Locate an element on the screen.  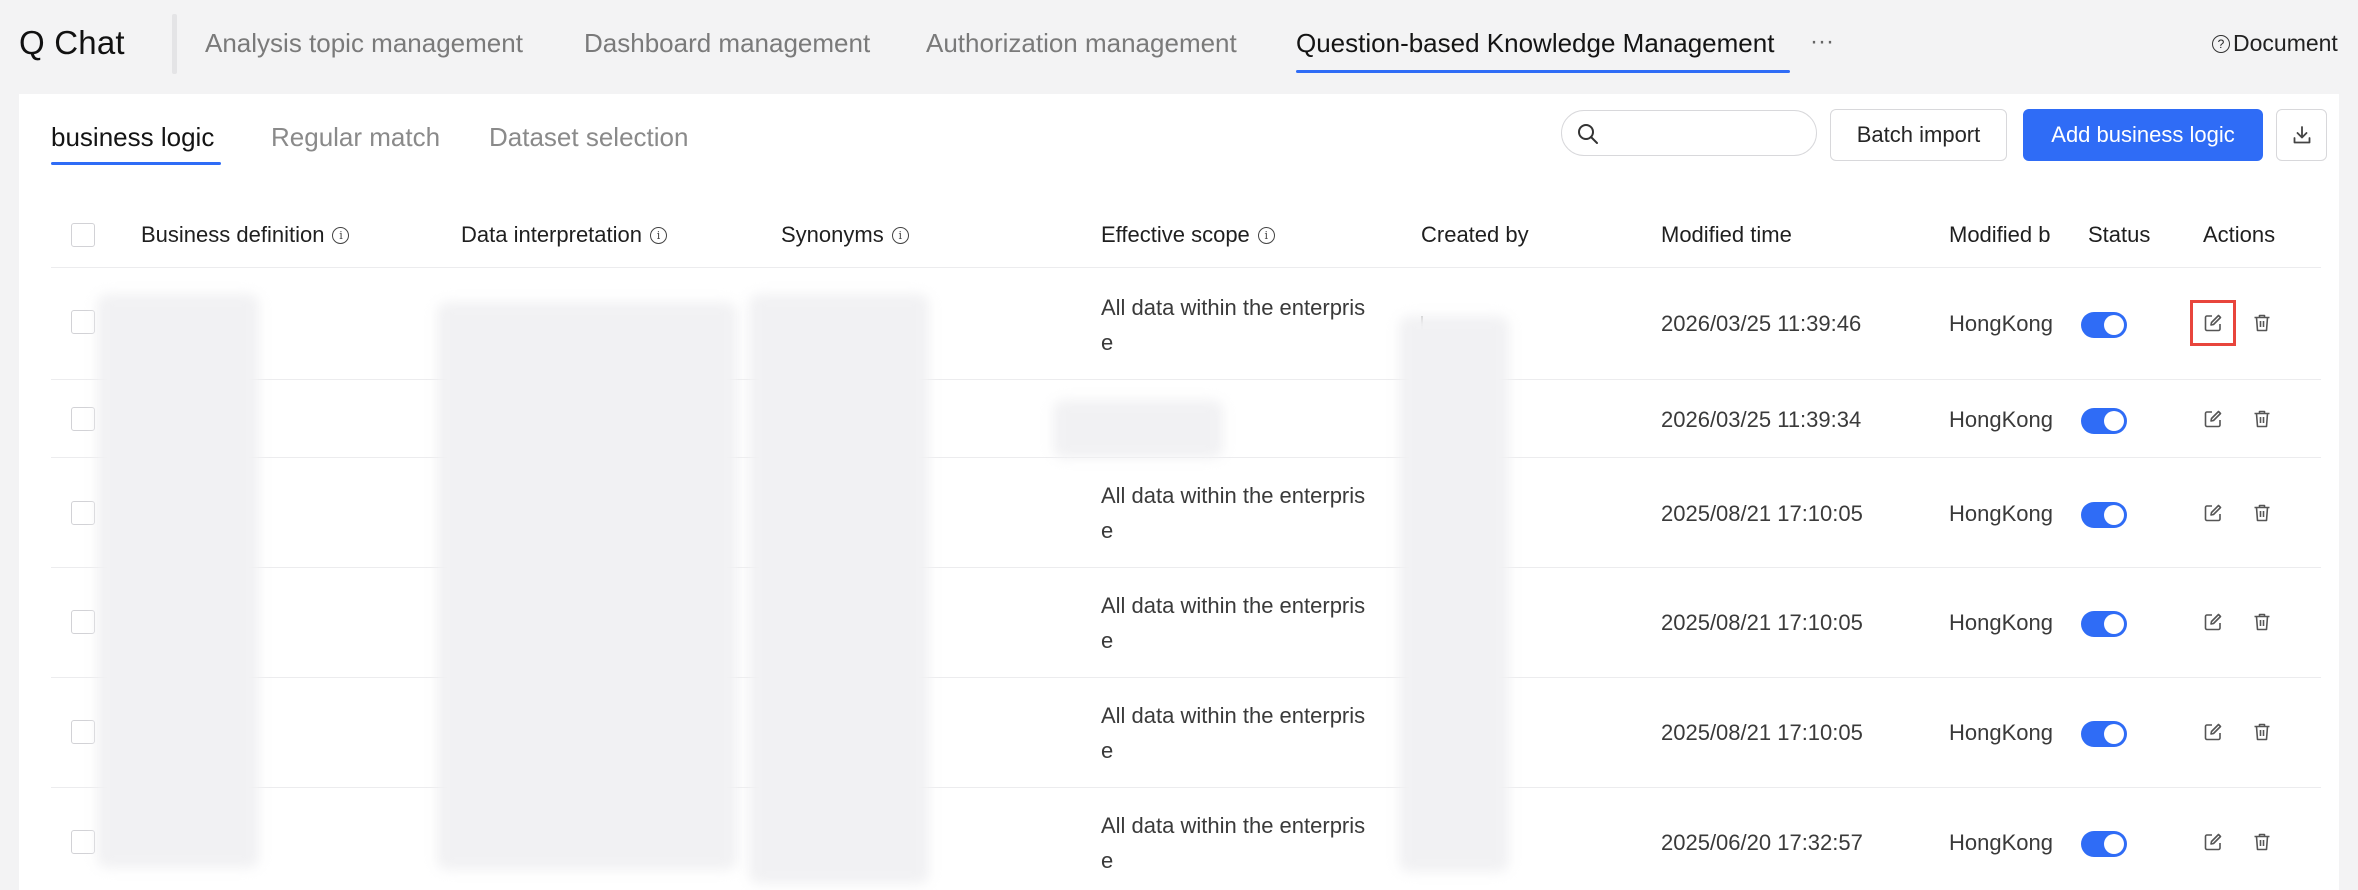
header-synonyms: Synonyms i is located at coordinates (845, 235).